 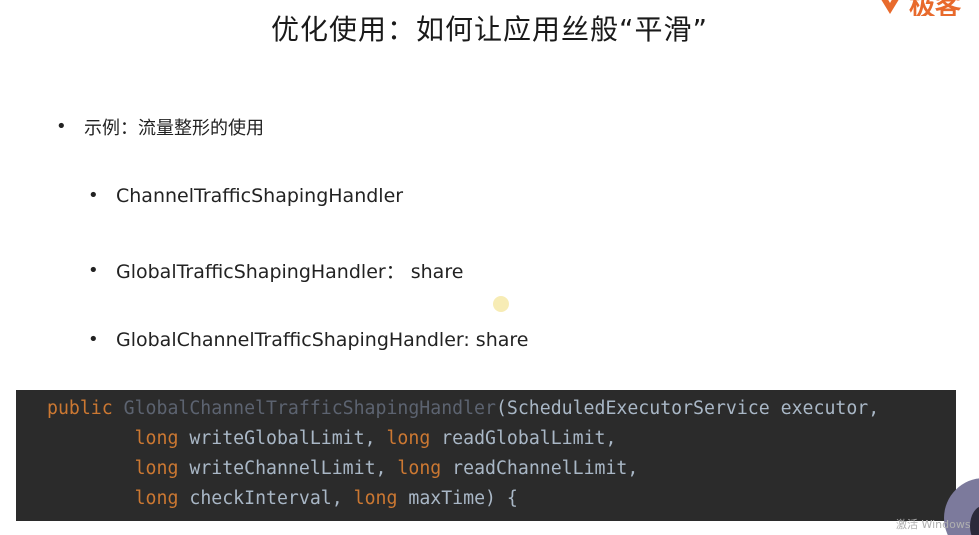 What do you see at coordinates (282, 438) in the screenshot?
I see `code-text: writeGlobalLimit,` at bounding box center [282, 438].